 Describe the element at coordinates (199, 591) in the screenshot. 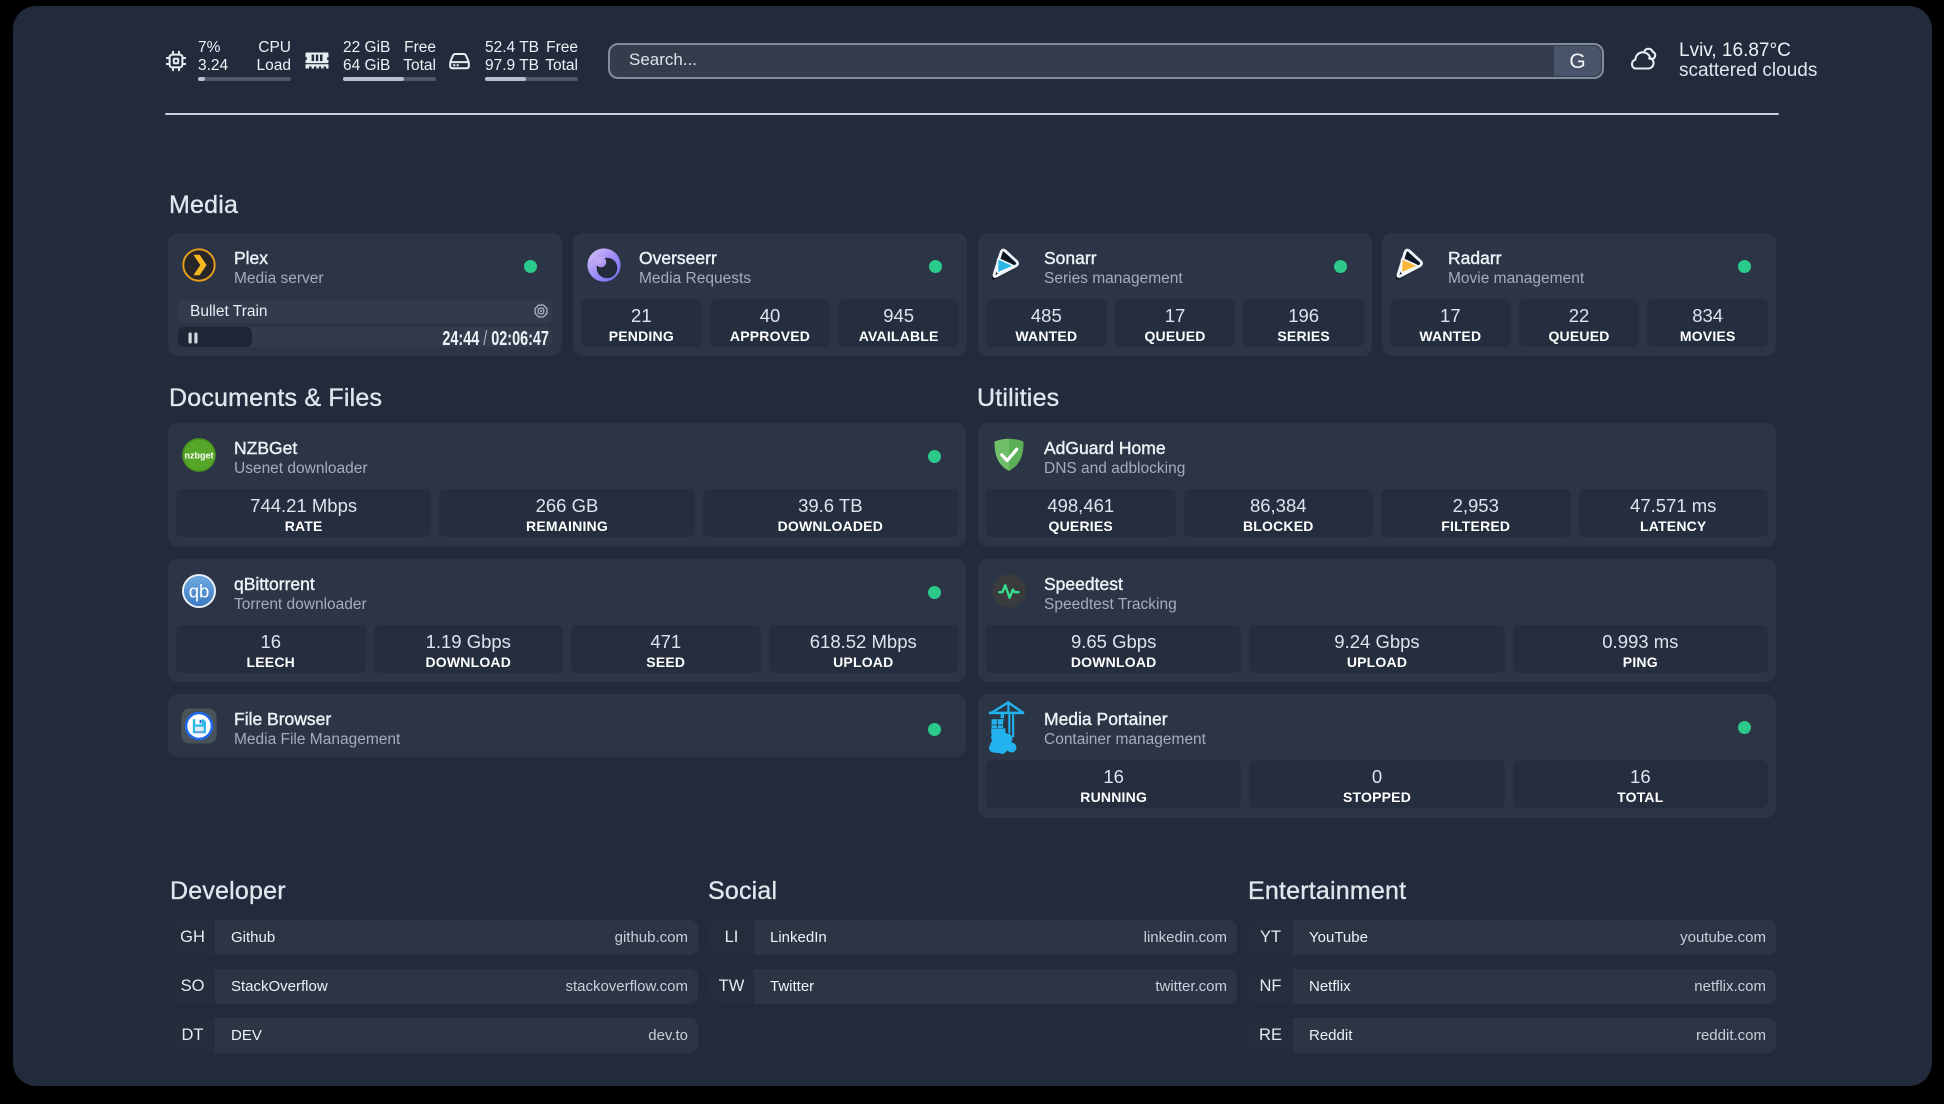

I see `svg-text: qb` at that location.